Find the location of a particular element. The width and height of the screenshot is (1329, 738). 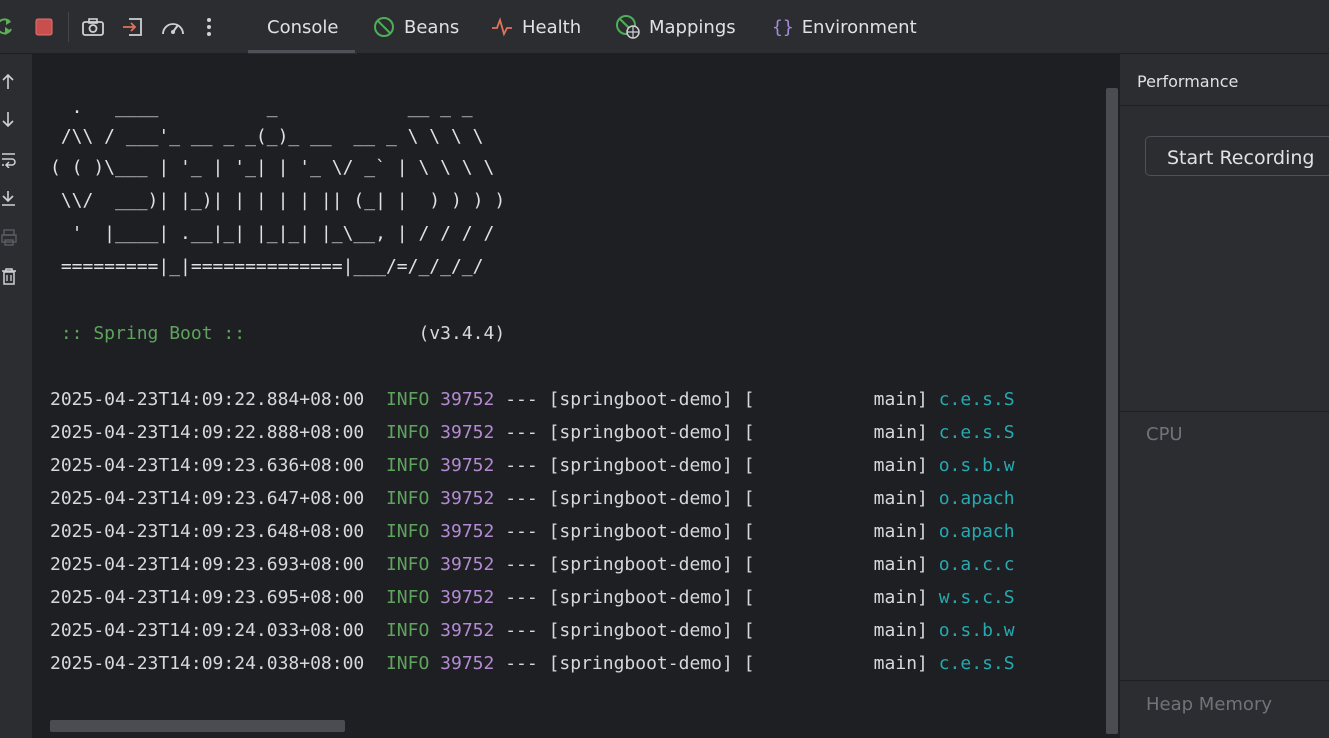

active-tab-indicator is located at coordinates (301, 51).